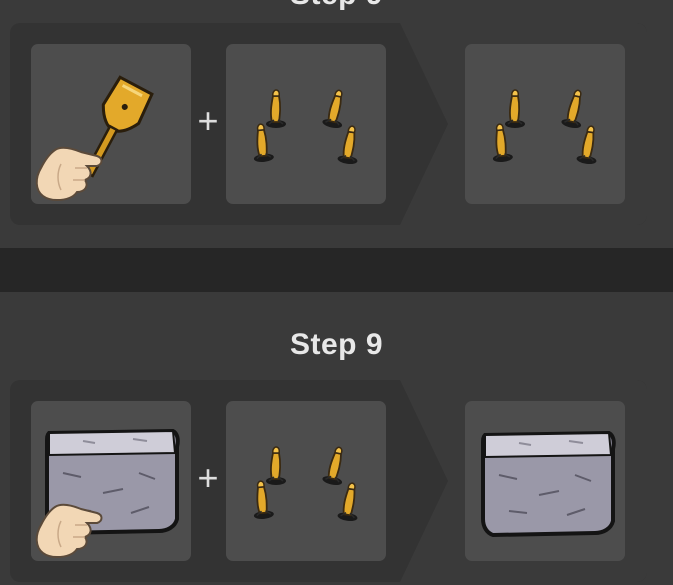  Describe the element at coordinates (548, 484) in the screenshot. I see `stone-block-icon` at that location.